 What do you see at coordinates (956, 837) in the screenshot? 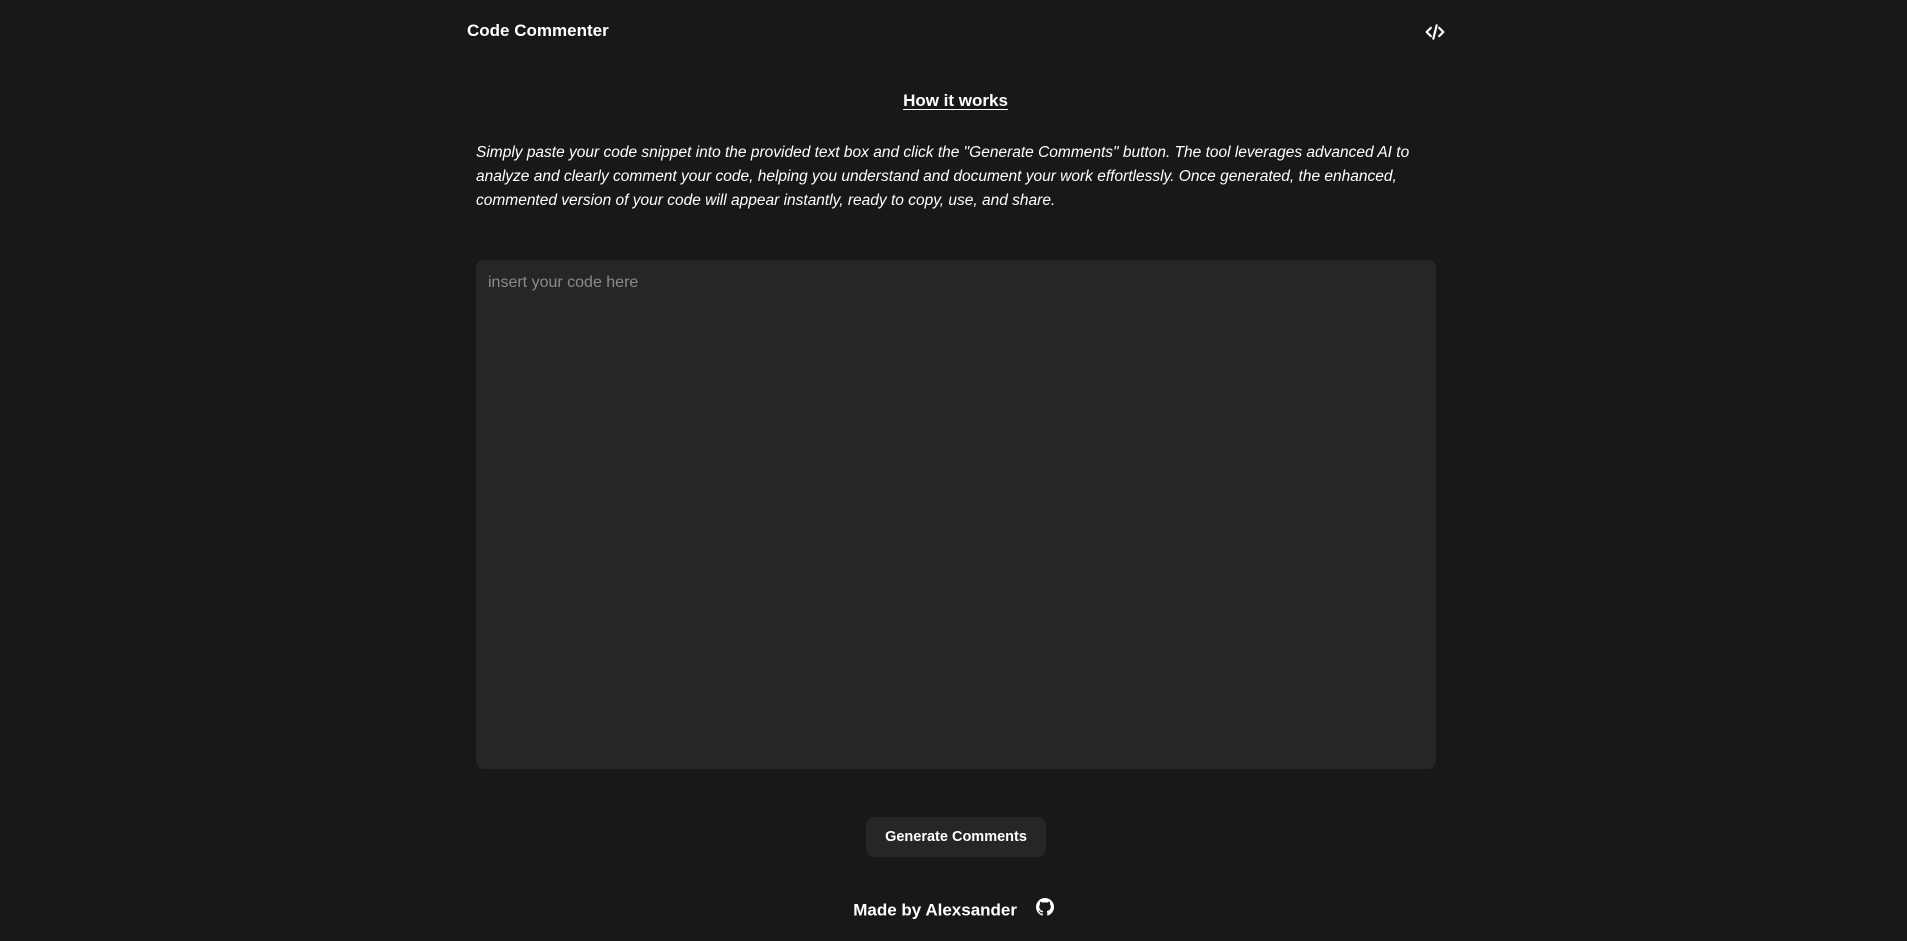
I see `generate-comments-button: Generate Comments` at bounding box center [956, 837].